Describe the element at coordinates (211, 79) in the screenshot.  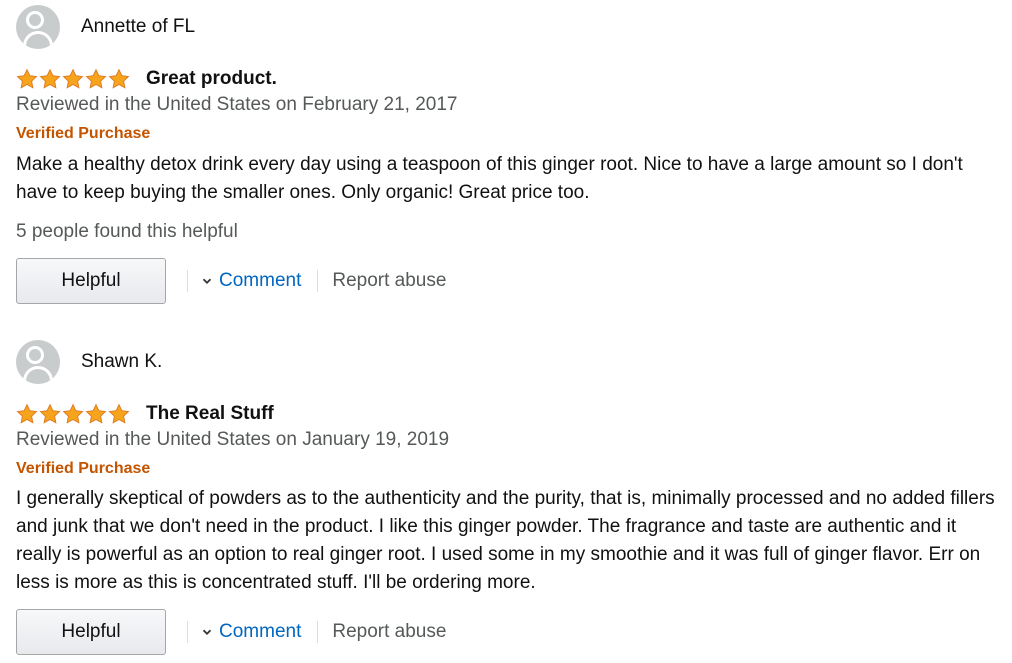
I see `review-title: Great product.` at that location.